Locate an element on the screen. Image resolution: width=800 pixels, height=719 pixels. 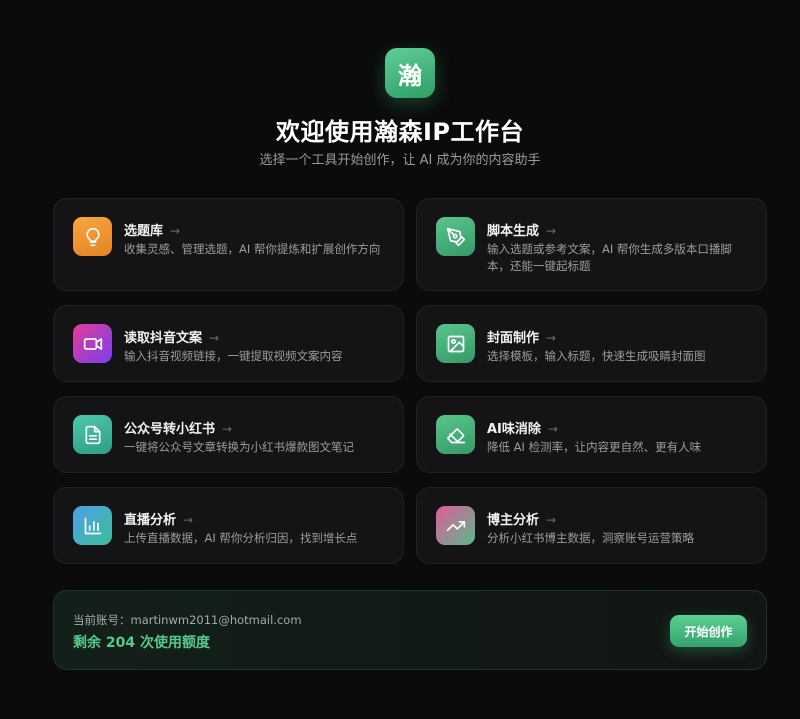
lightbulb-icon is located at coordinates (92, 236).